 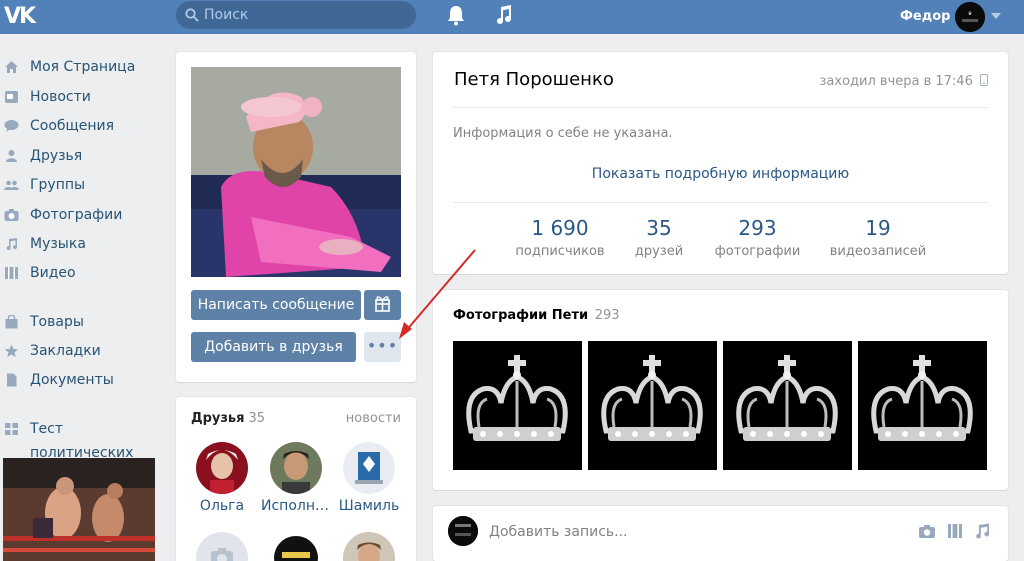 I want to click on sidebar-item-messages: Сообщения, so click(x=84, y=126).